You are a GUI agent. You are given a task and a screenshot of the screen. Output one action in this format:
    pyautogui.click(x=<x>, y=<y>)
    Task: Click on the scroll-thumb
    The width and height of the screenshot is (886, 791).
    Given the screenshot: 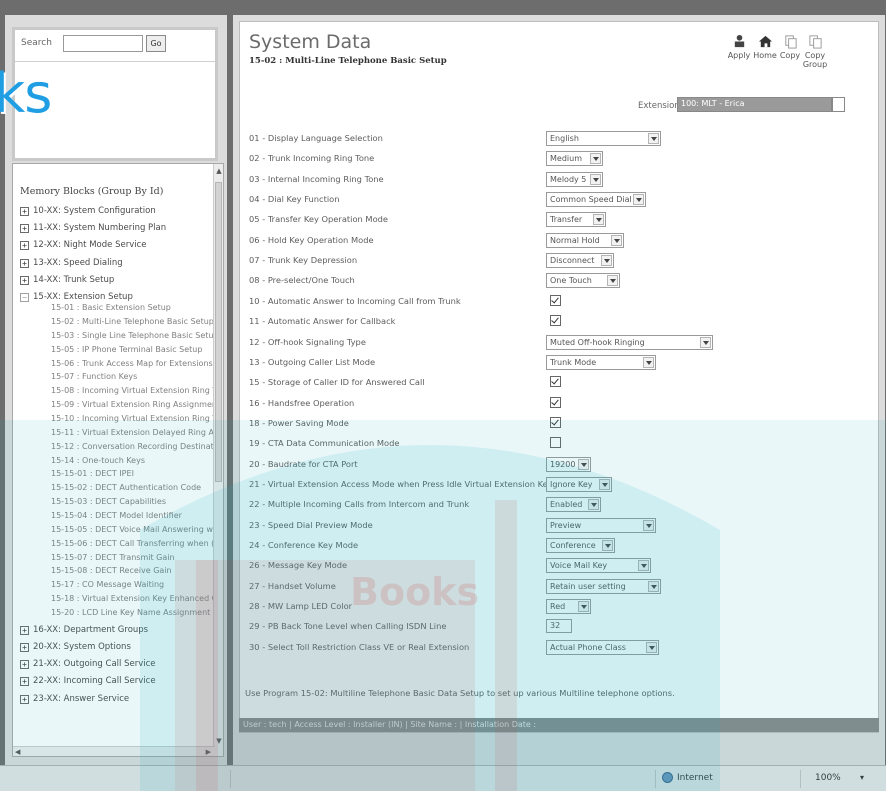 What is the action you would take?
    pyautogui.click(x=218, y=332)
    